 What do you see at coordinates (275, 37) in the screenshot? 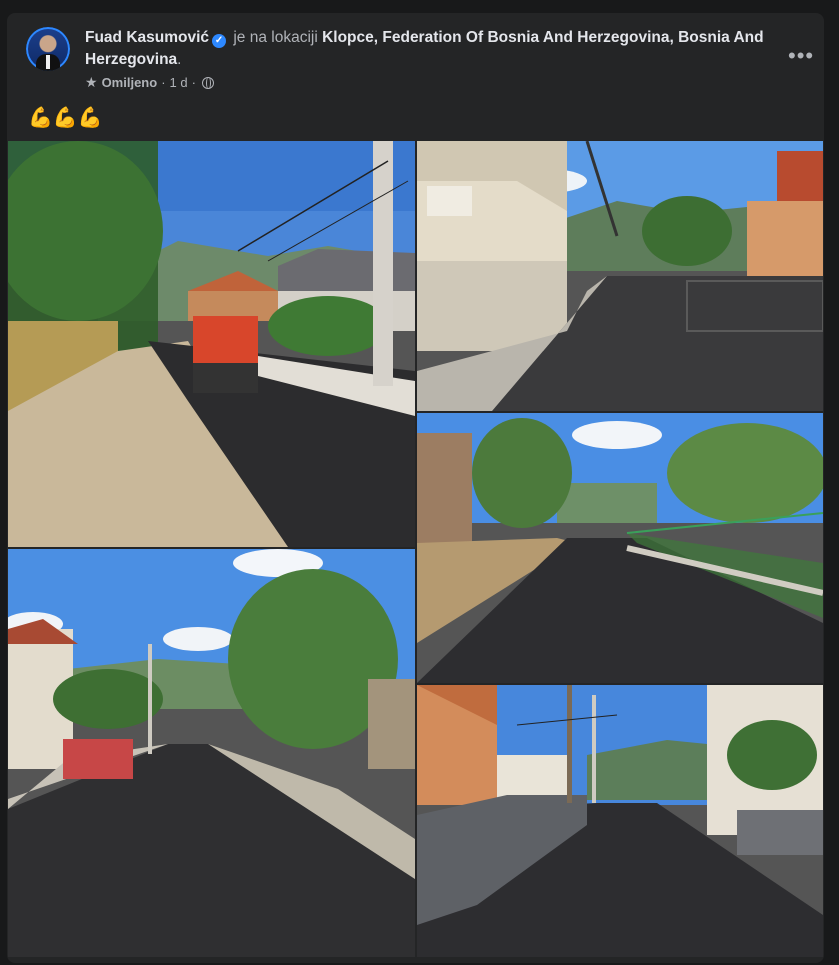
I see `at-location-text: je na lokaciji` at bounding box center [275, 37].